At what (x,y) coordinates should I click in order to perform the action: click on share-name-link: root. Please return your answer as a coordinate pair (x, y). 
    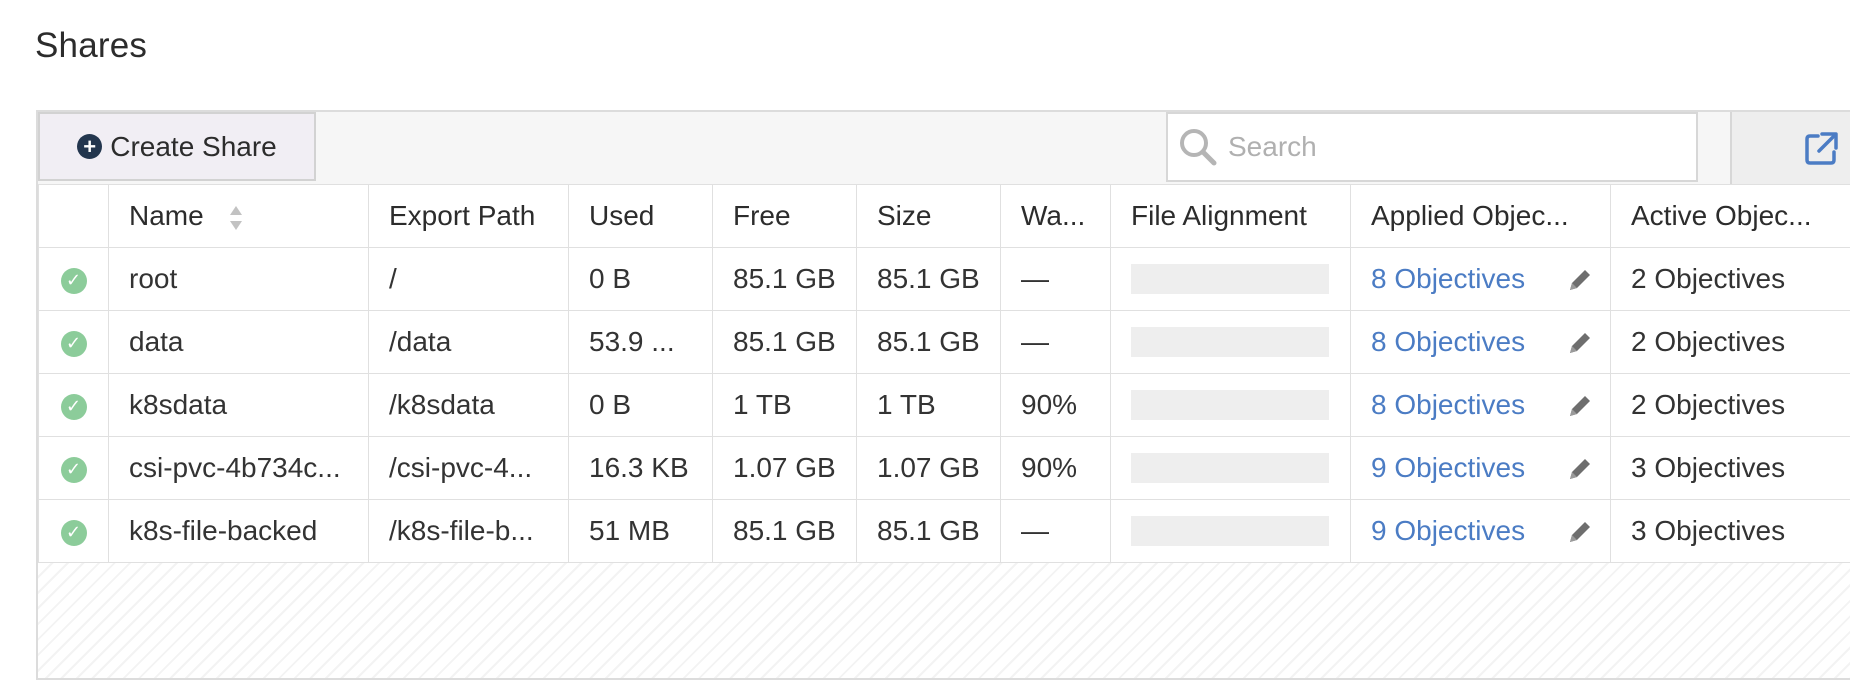
    Looking at the image, I should click on (239, 279).